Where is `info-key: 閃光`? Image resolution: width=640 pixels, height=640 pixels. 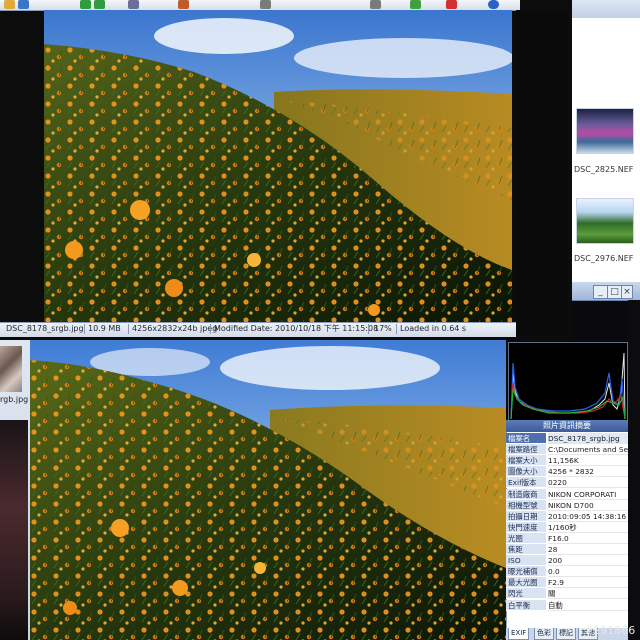
info-key: 閃光 is located at coordinates (526, 594).